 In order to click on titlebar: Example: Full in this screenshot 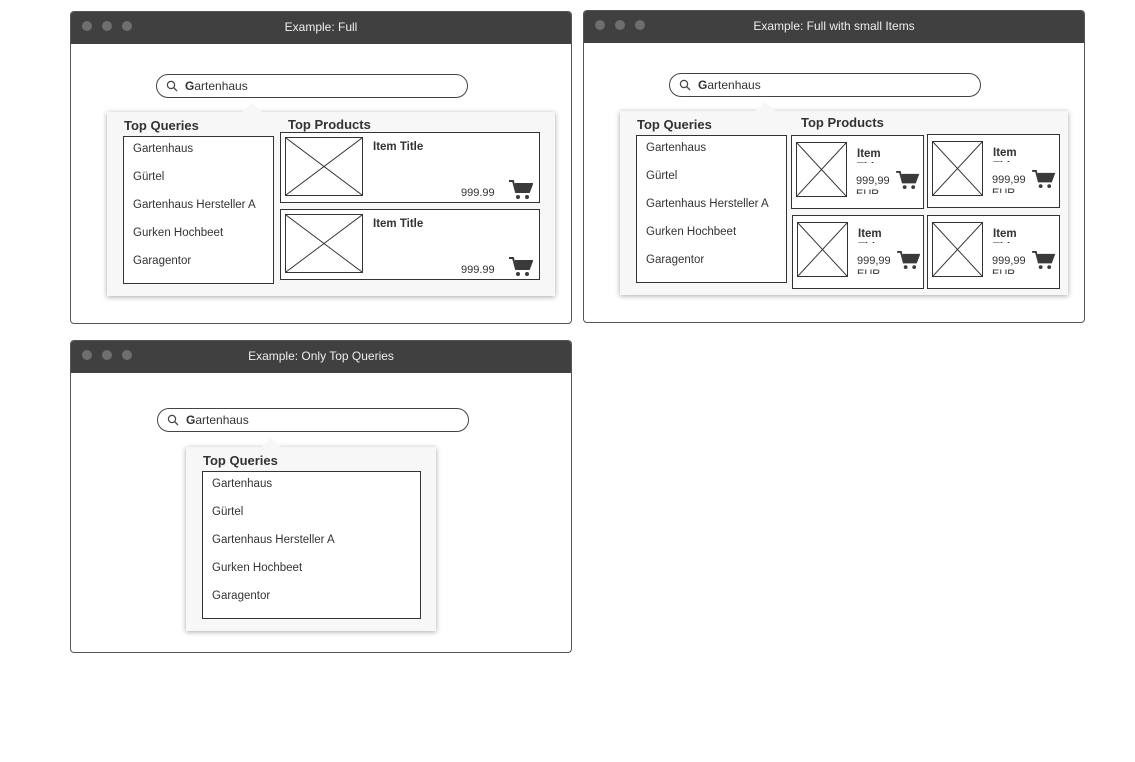, I will do `click(321, 28)`.